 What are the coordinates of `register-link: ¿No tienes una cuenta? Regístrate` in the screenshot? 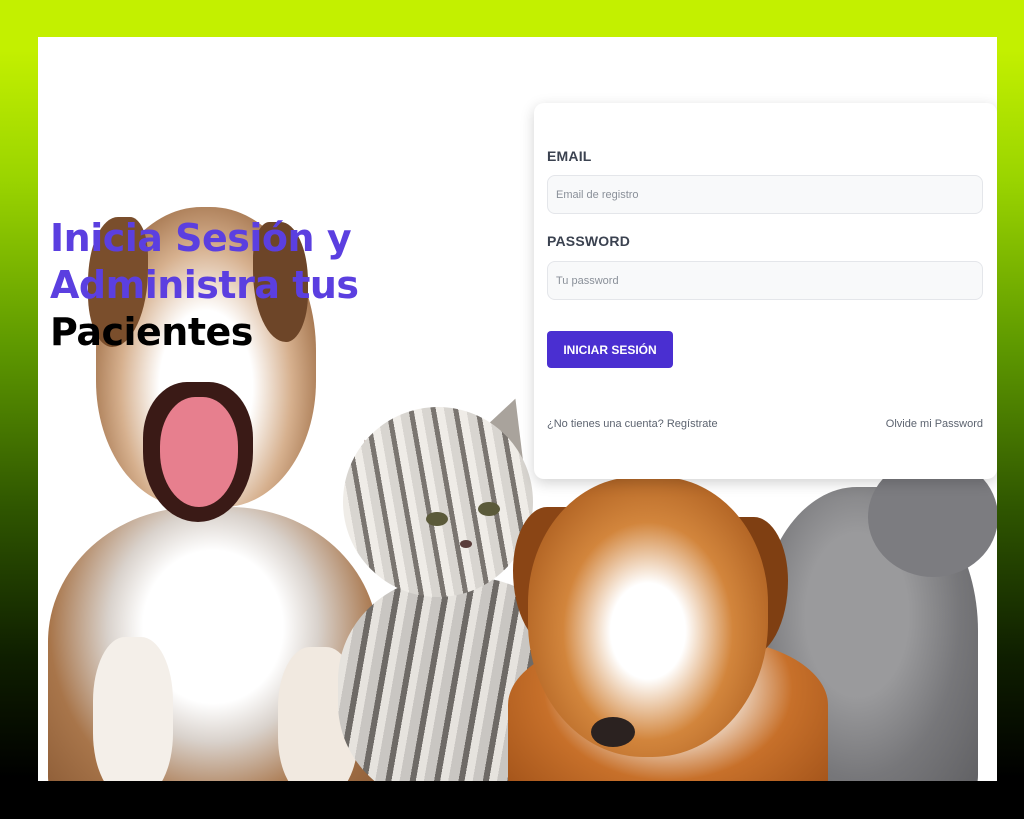 It's located at (632, 424).